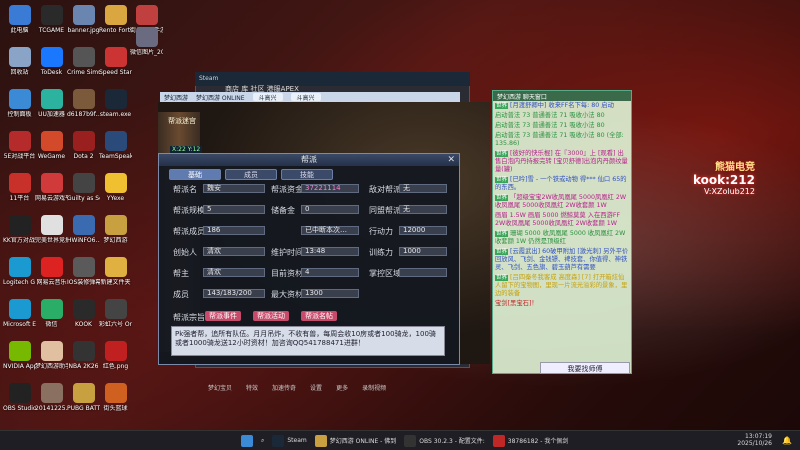 The image size is (800, 450). I want to click on desktop-icon: TCGAME, so click(51, 19).